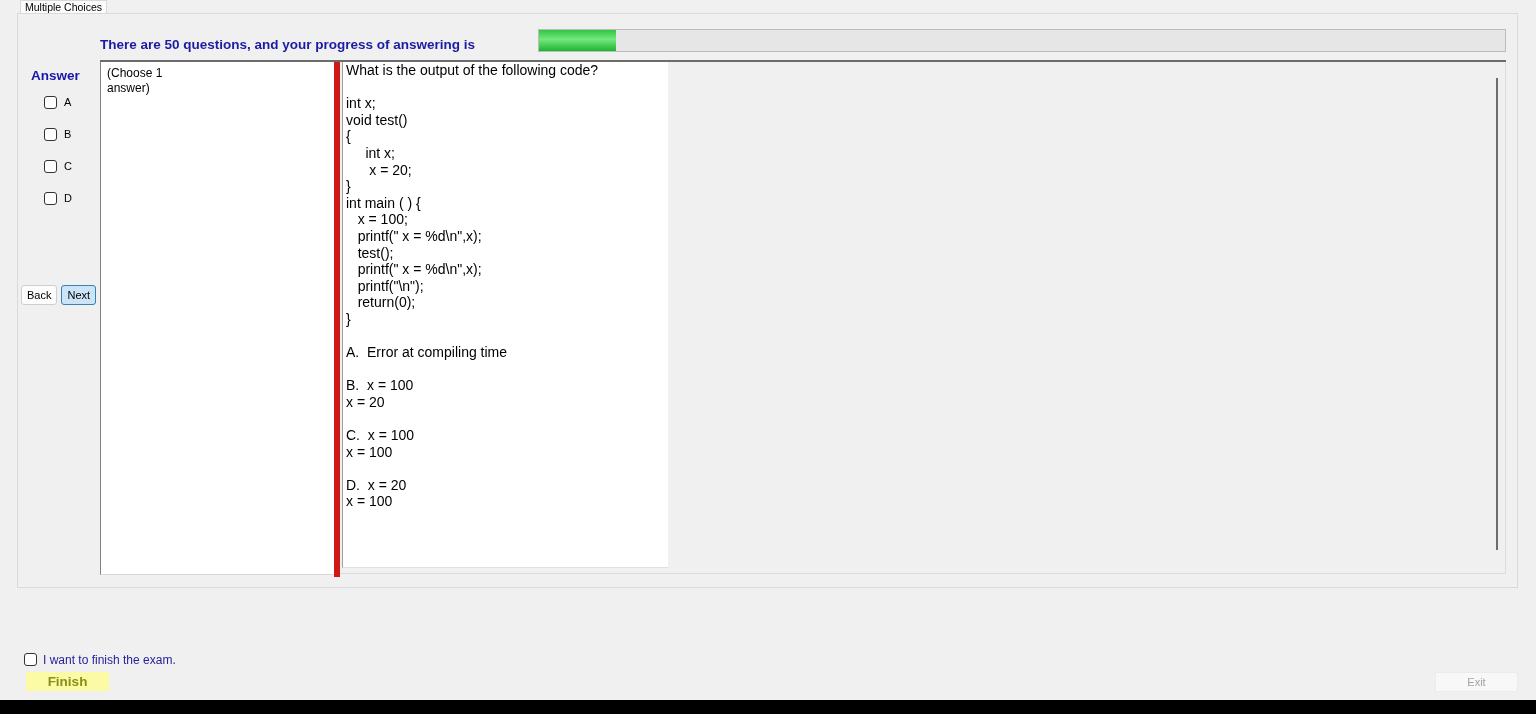 The image size is (1536, 714). I want to click on choice-text: C. x = 100 x = 100, so click(381, 444).